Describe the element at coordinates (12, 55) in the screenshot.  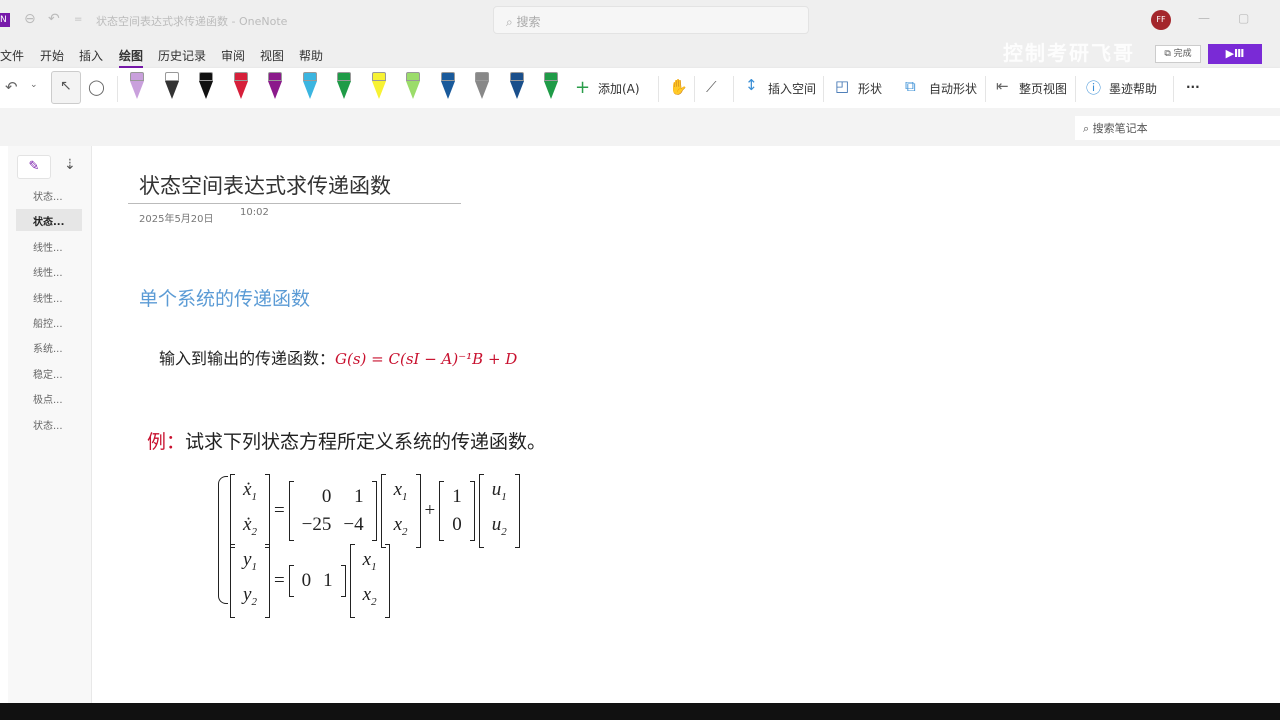
I see `tab-file: 文件` at that location.